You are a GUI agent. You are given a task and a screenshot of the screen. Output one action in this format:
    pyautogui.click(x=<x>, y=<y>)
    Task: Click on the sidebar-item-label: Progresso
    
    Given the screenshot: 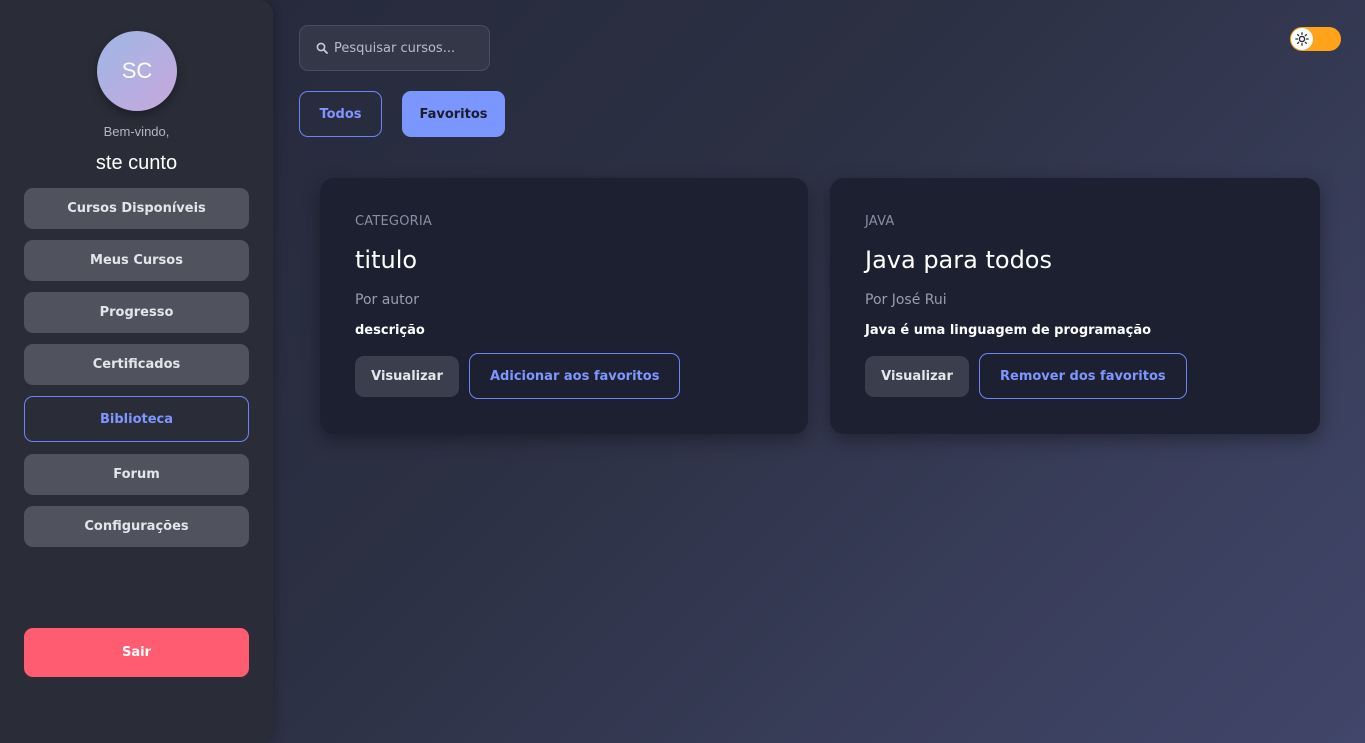 What is the action you would take?
    pyautogui.click(x=136, y=312)
    